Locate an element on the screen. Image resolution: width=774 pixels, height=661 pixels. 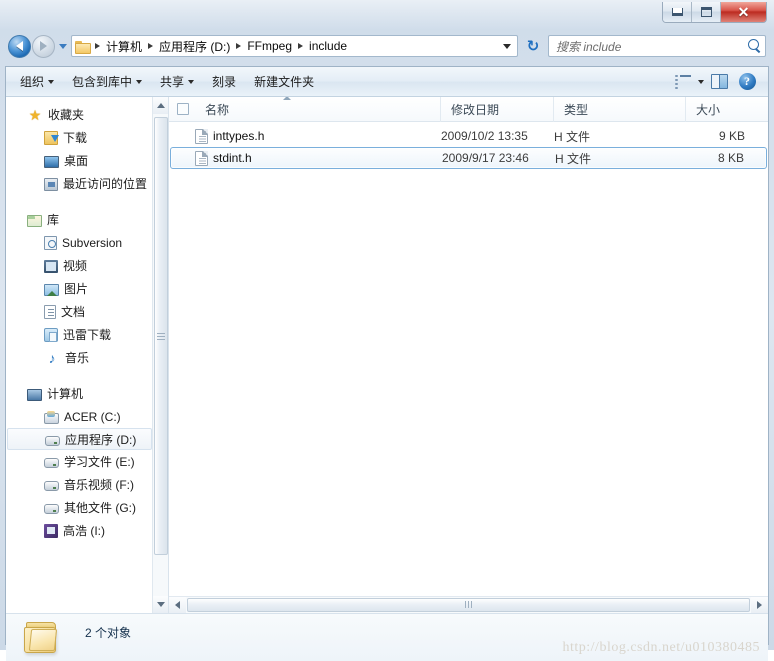
column-headers: 名称 修改日期 类型 大小 is located at coordinates (468, 109).